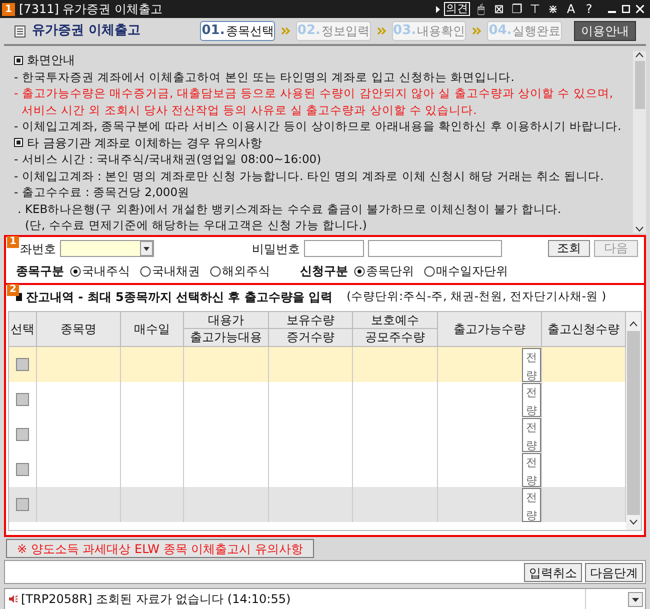 The width and height of the screenshot is (650, 609). Describe the element at coordinates (466, 271) in the screenshot. I see `radio-option: 매수일자단위` at that location.